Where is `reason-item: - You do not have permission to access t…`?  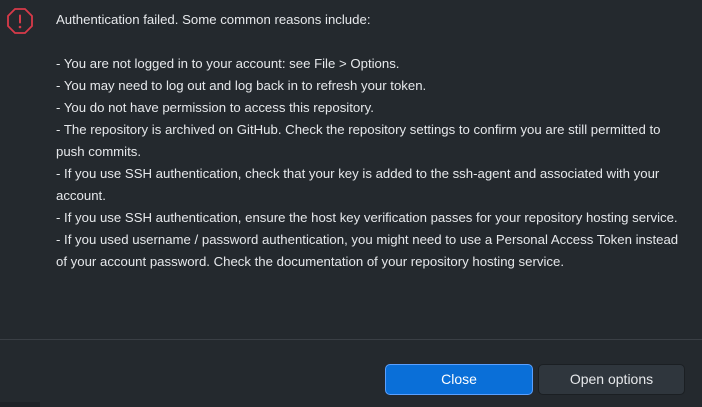 reason-item: - You do not have permission to access t… is located at coordinates (215, 107).